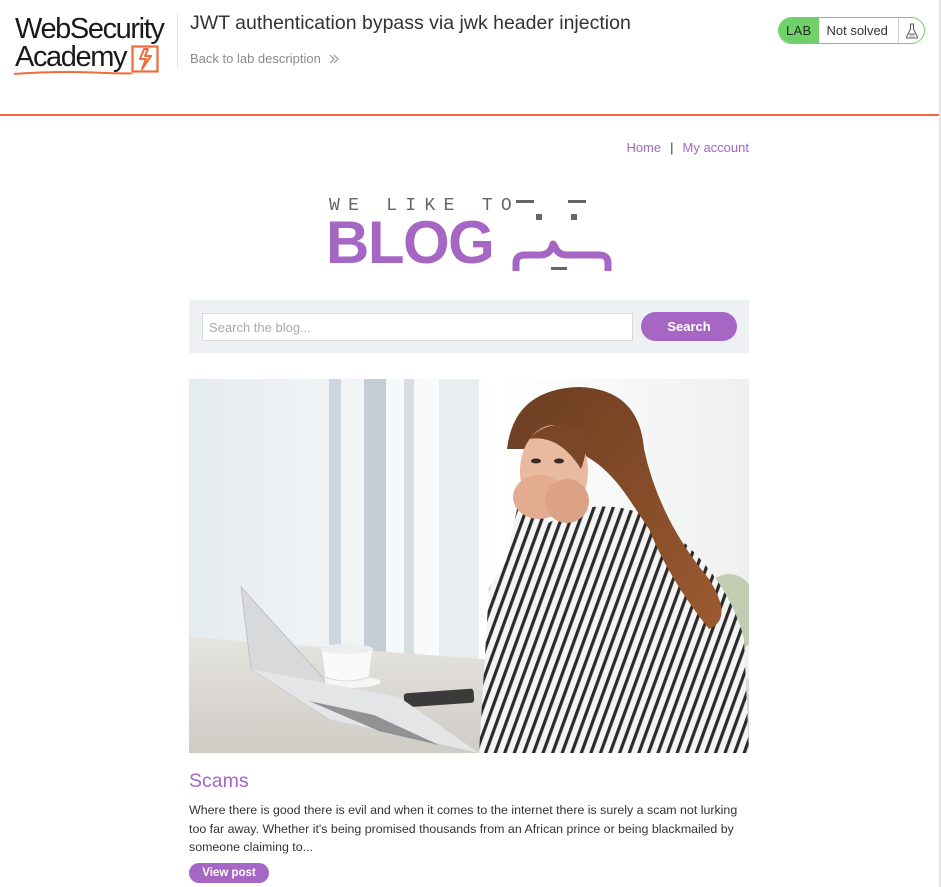 The image size is (941, 887). I want to click on blog-banner: WE LIKE TO BLOG, so click(471, 234).